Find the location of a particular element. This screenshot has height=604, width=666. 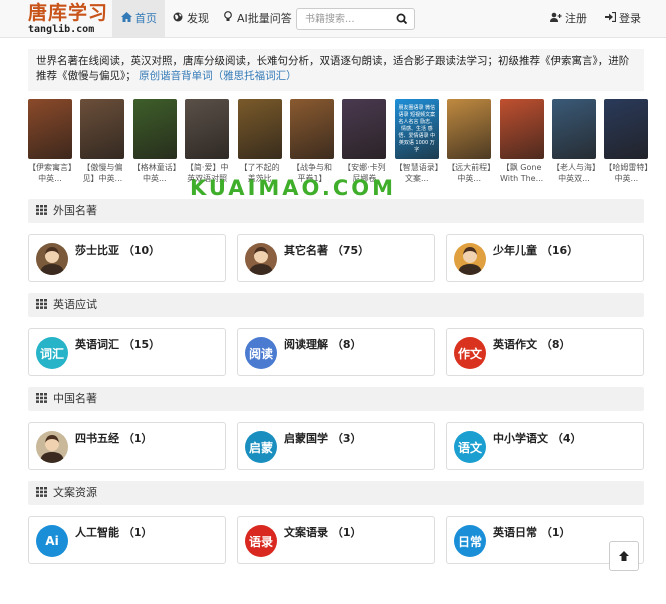

child-character-icon is located at coordinates (470, 259).